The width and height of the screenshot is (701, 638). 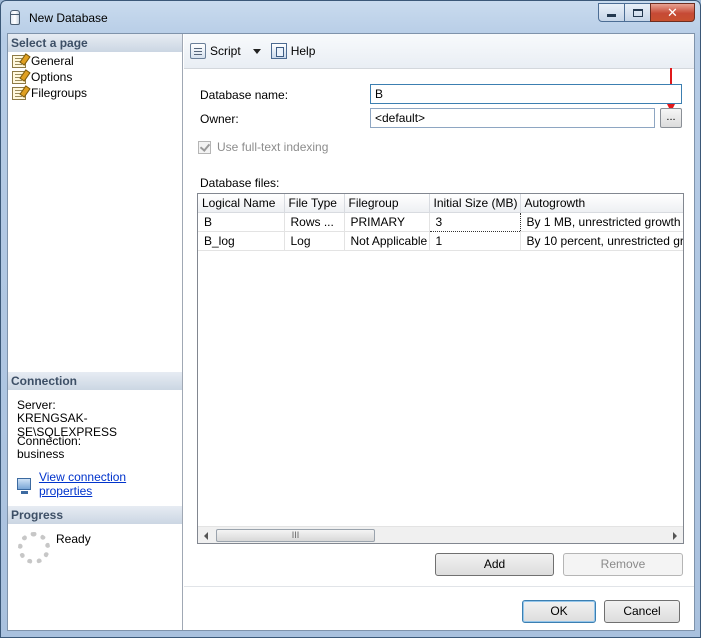 I want to click on dialog-button-bar: OK Cancel, so click(x=439, y=608).